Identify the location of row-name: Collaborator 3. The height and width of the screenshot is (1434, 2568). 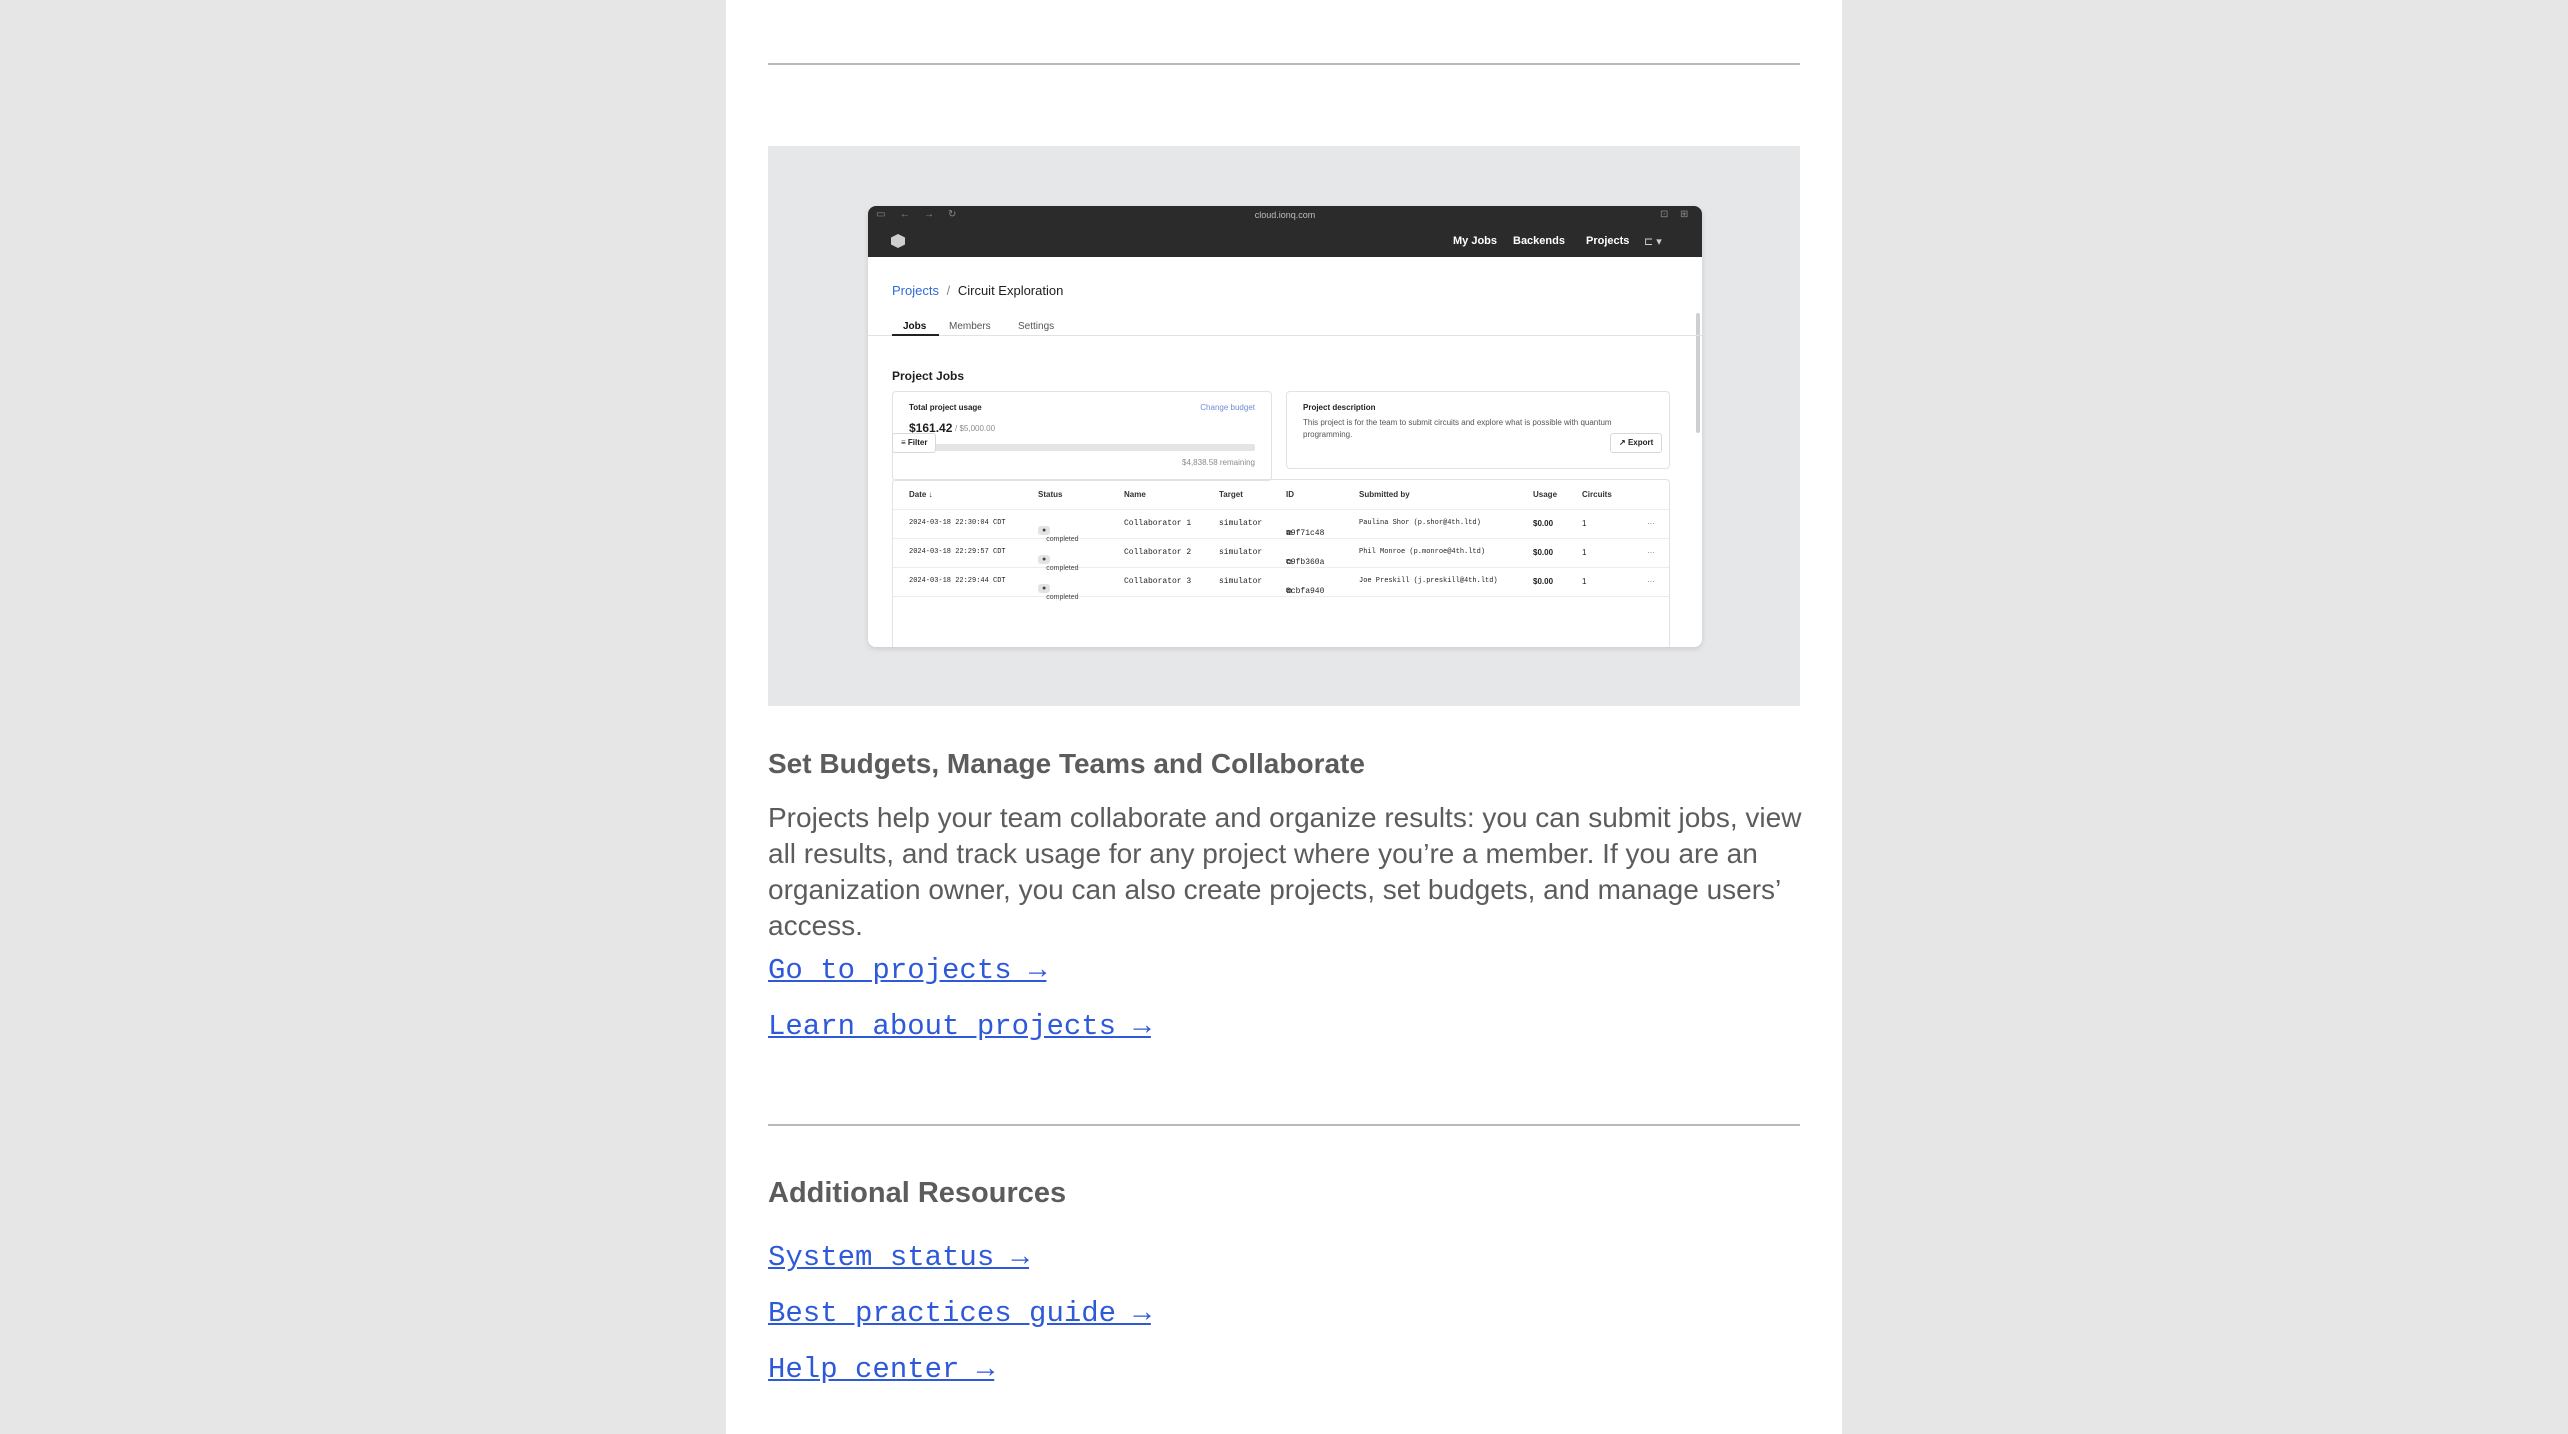
(1158, 581).